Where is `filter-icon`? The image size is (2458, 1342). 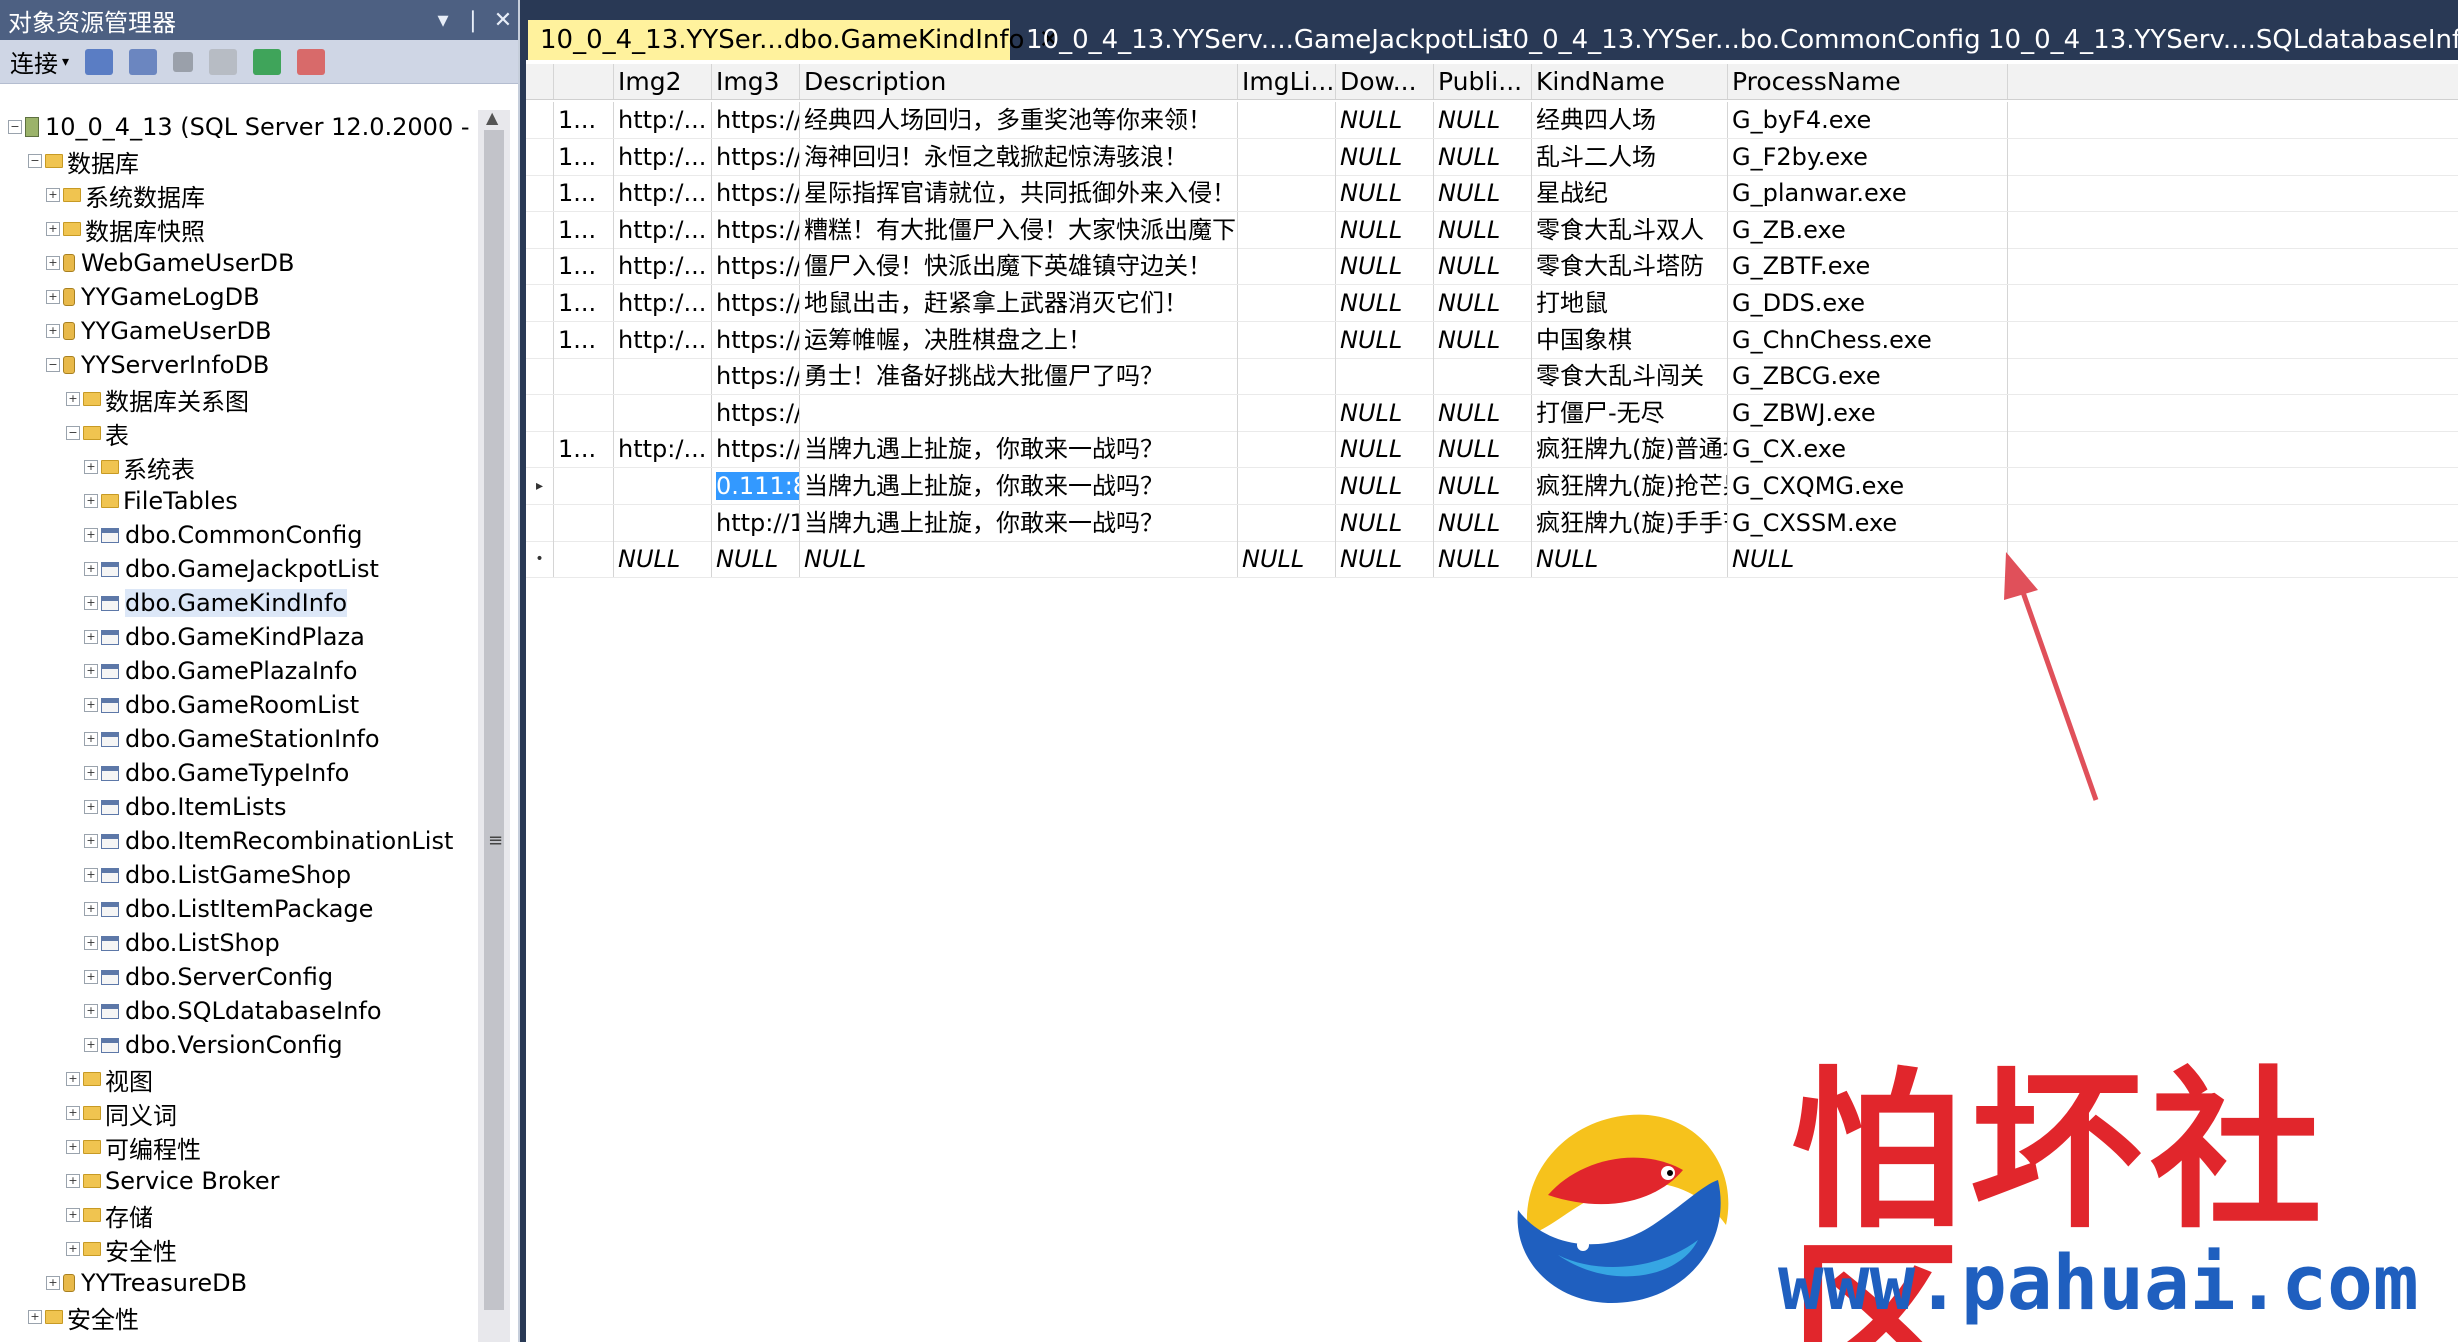 filter-icon is located at coordinates (223, 61).